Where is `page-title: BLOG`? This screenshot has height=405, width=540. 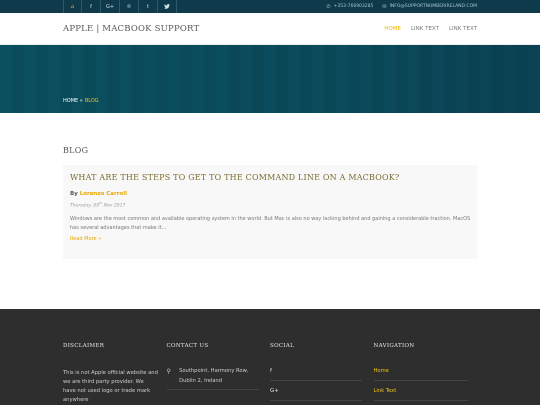
page-title: BLOG is located at coordinates (76, 150).